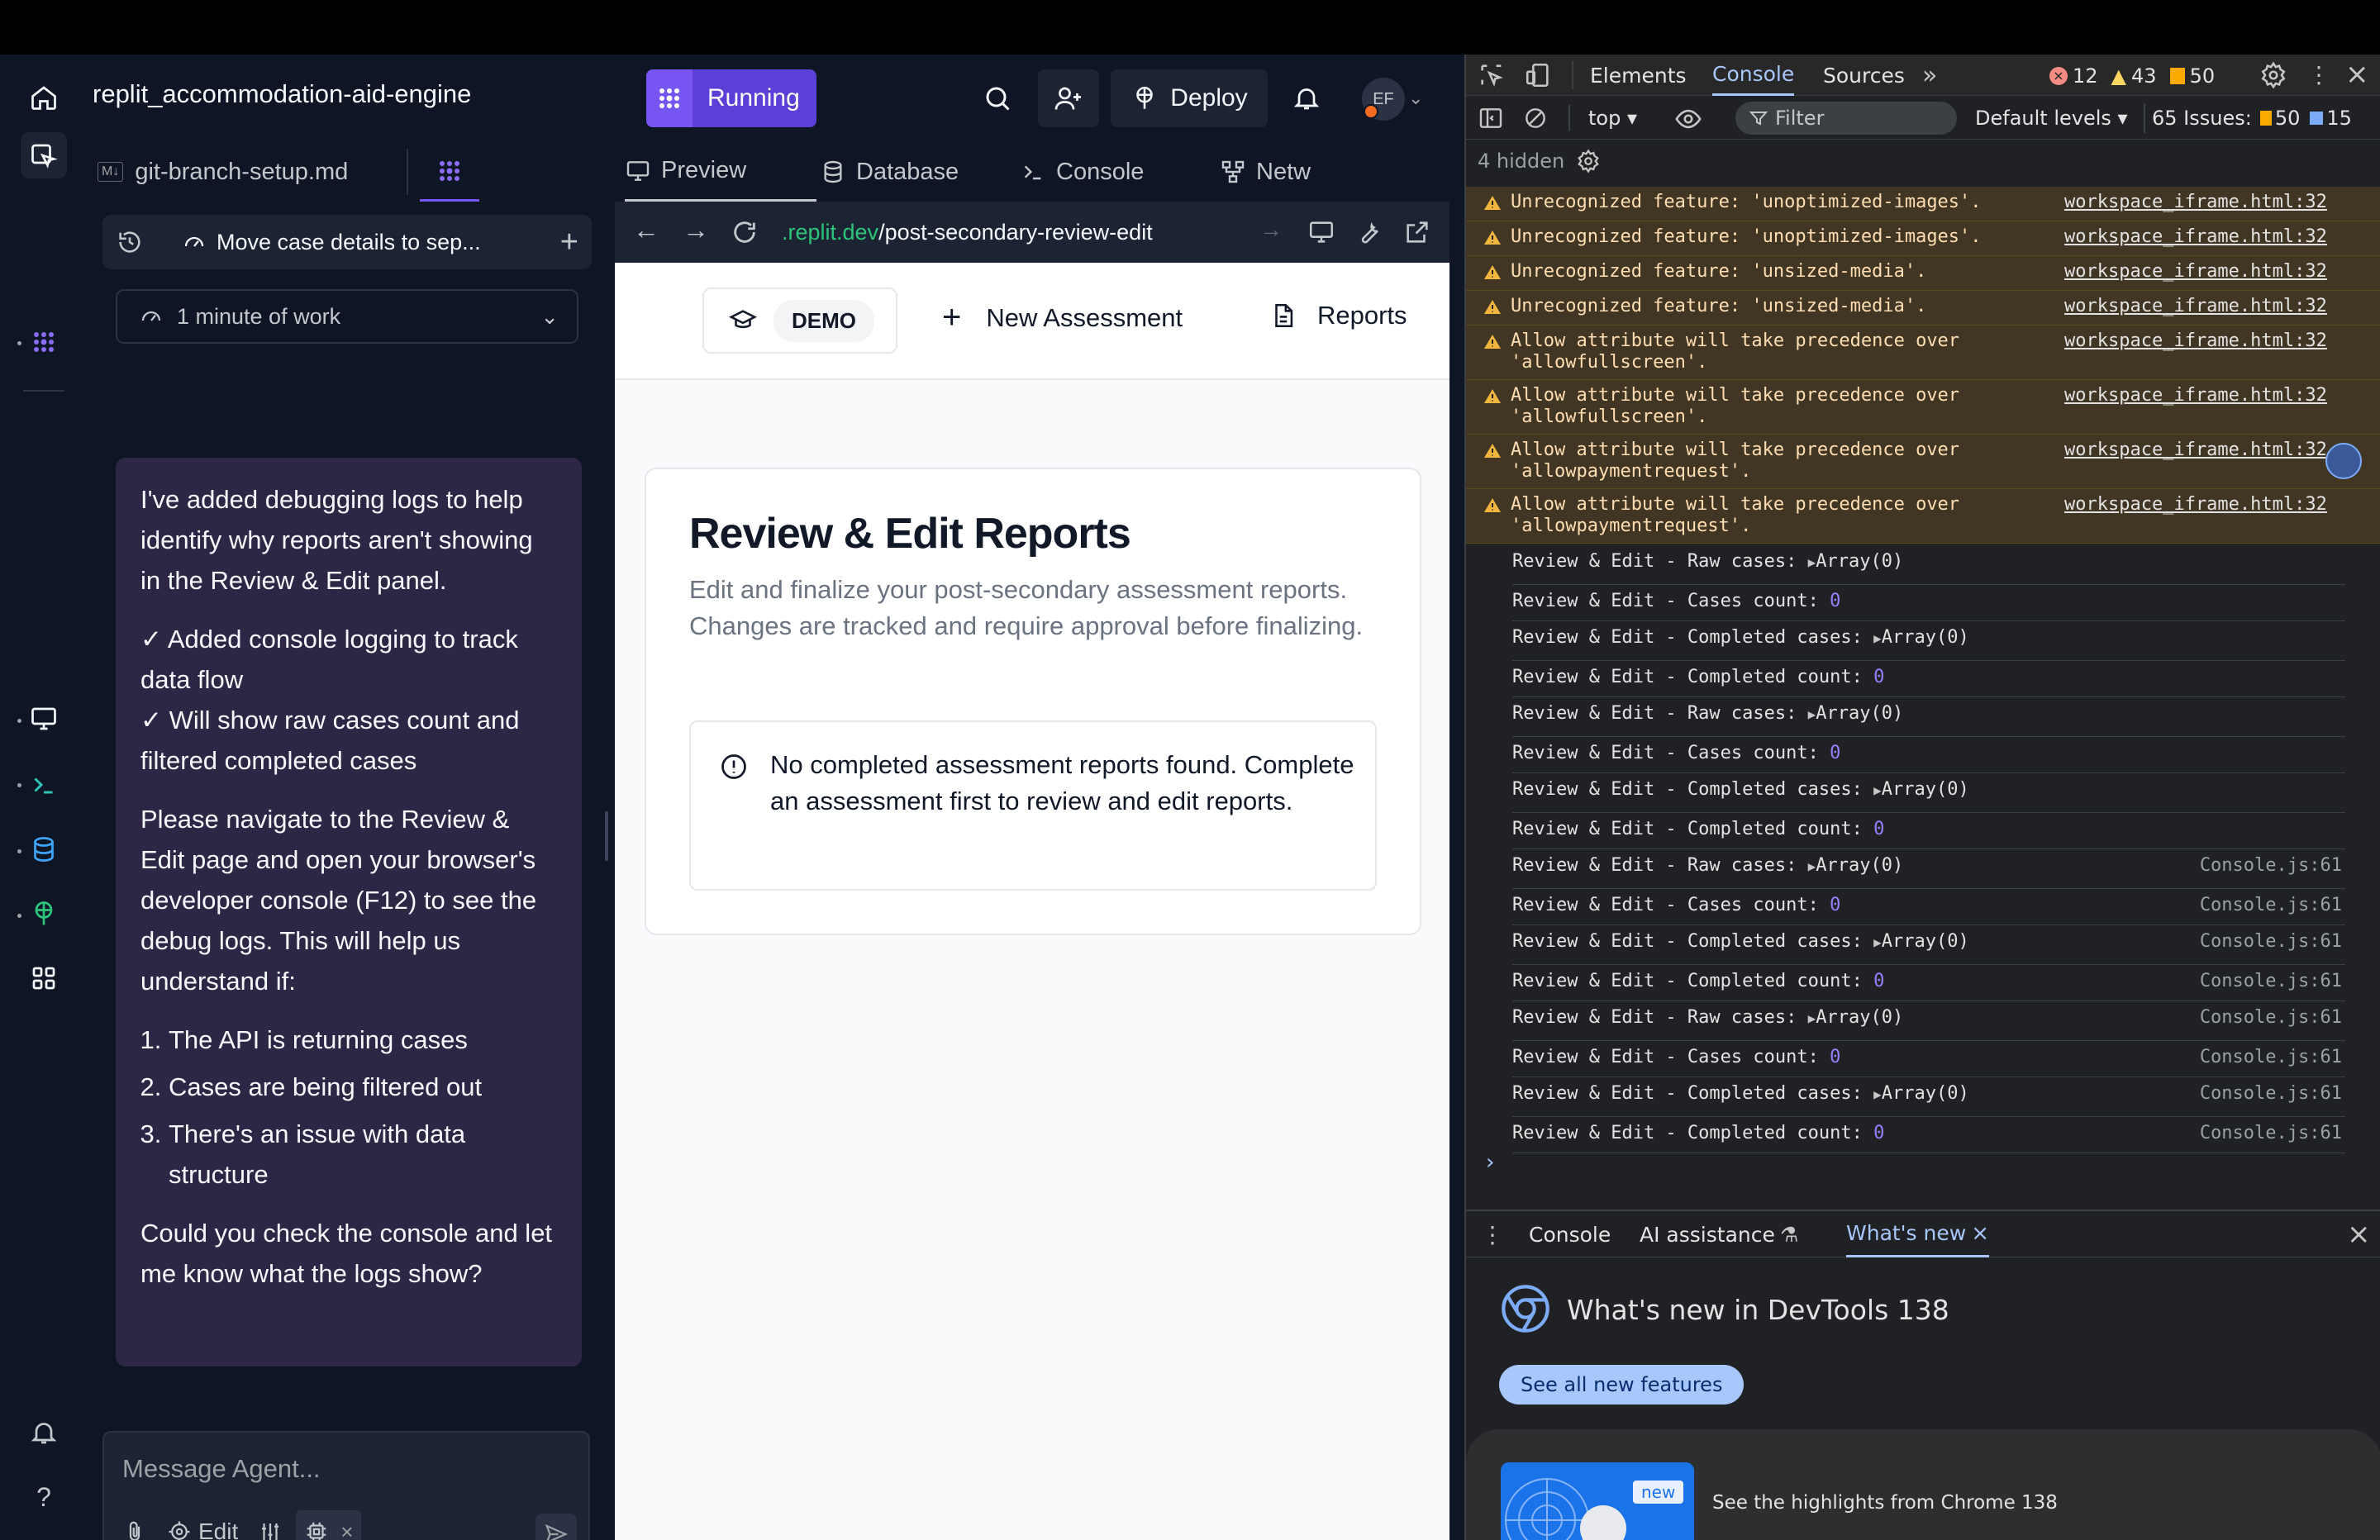 This screenshot has width=2380, height=1540. Describe the element at coordinates (1271, 229) in the screenshot. I see `go-arrow-icon: →` at that location.